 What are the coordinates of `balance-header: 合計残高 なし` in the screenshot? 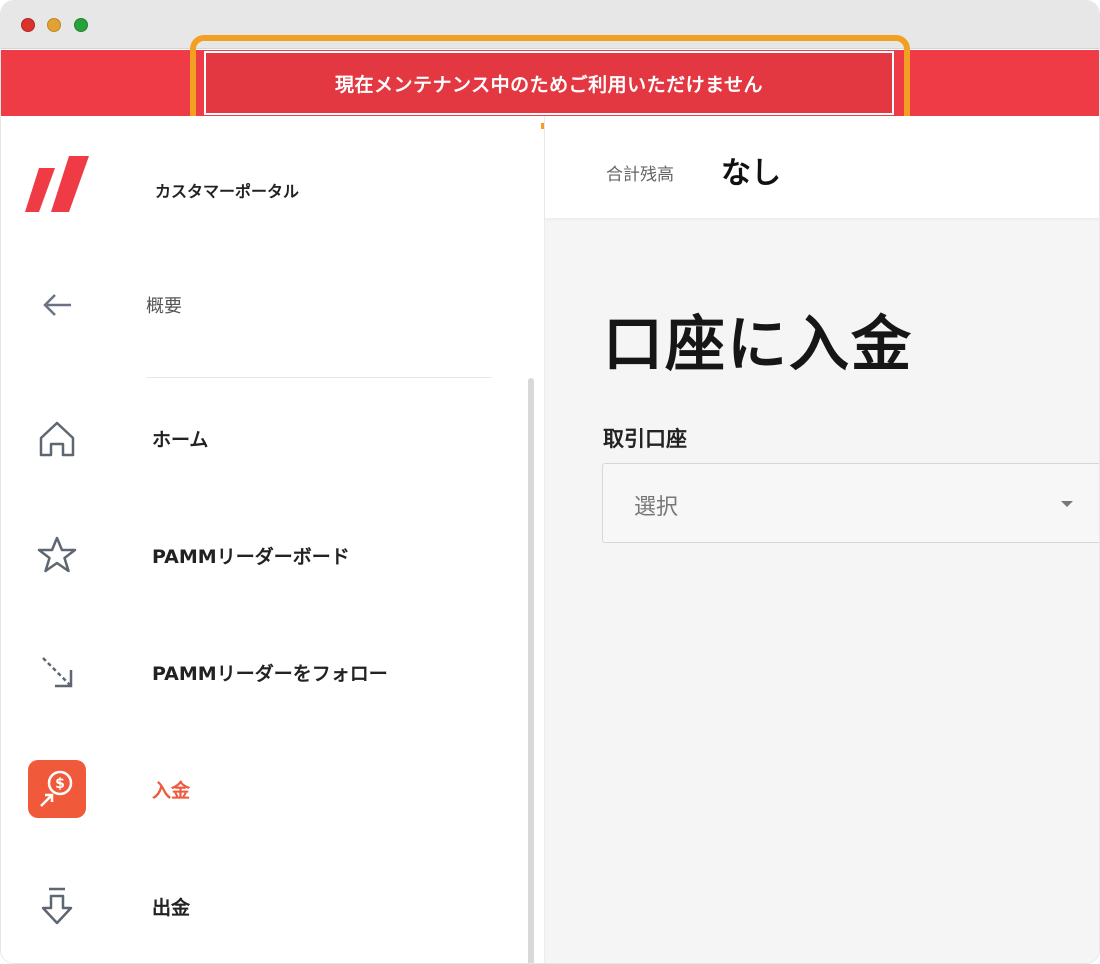 It's located at (822, 167).